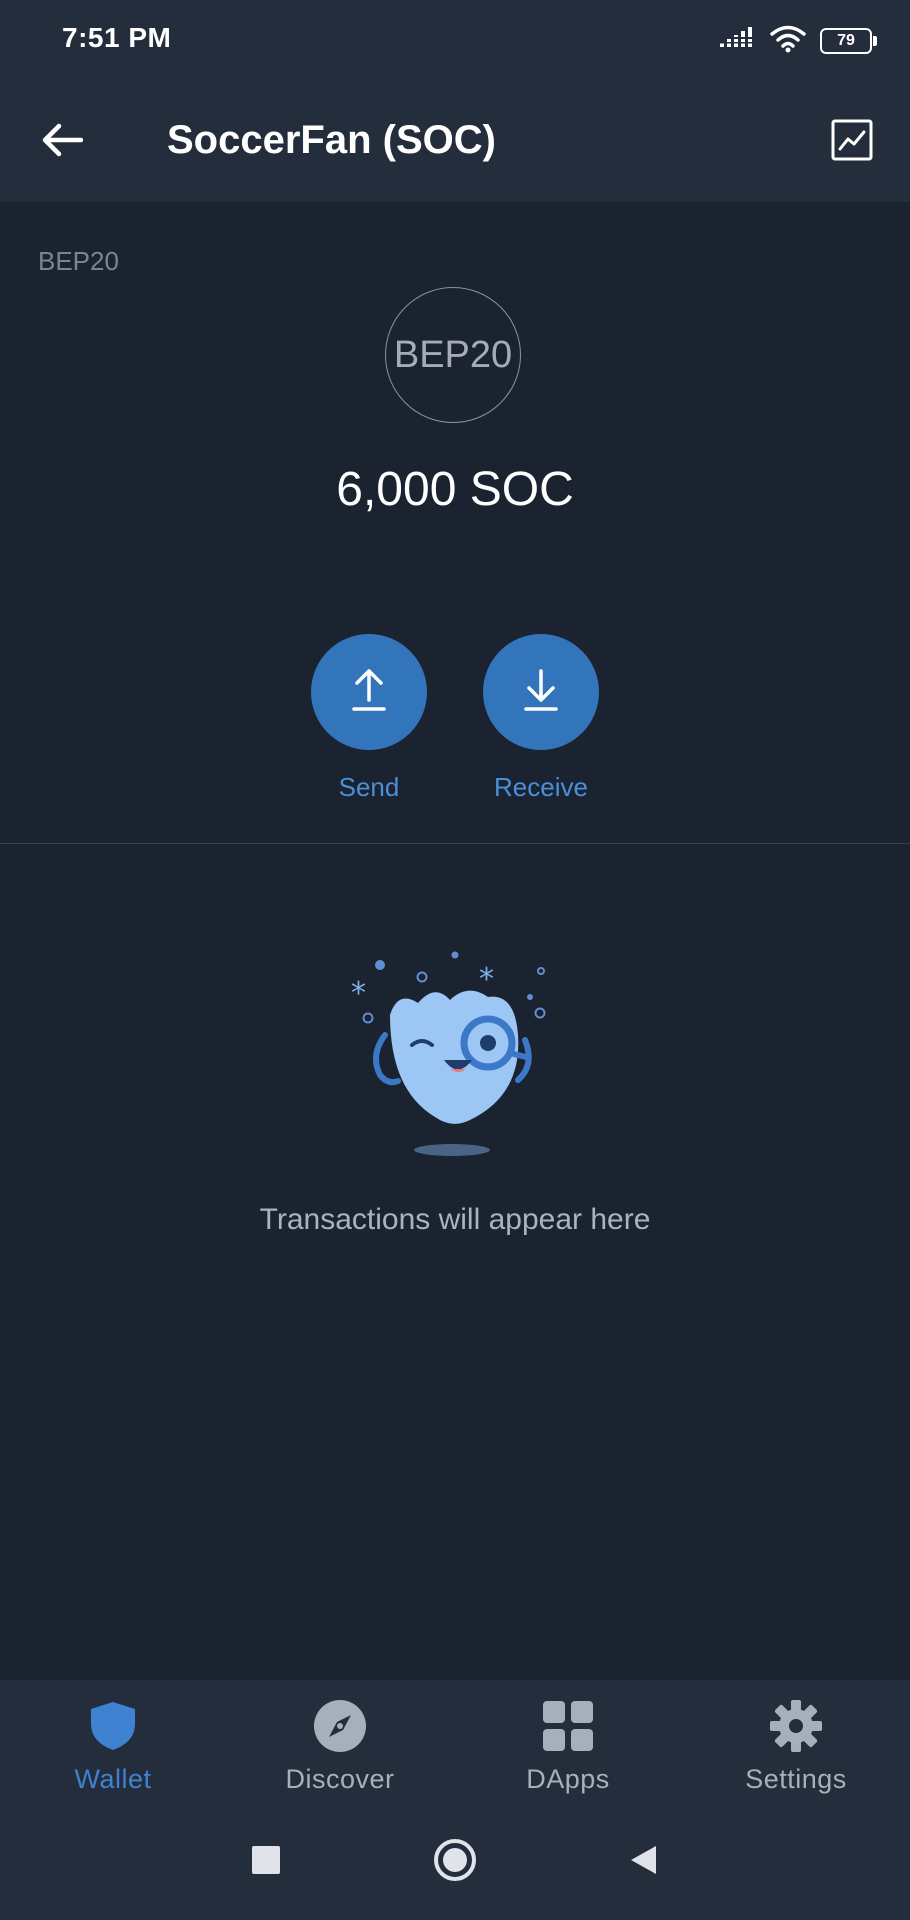  I want to click on nav-label-wallet: Wallet, so click(113, 1779).